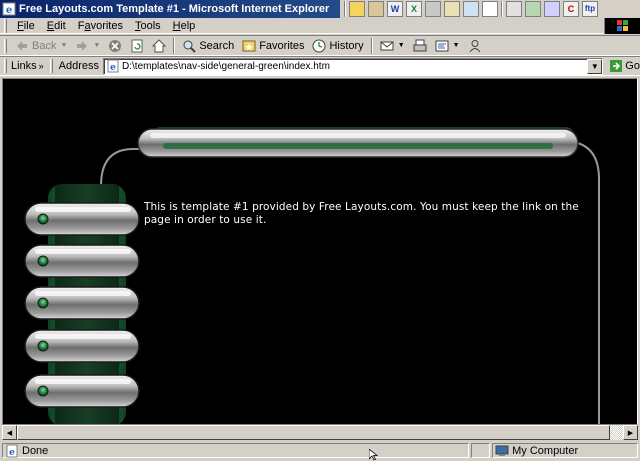 This screenshot has height=461, width=640. I want to click on folder-icon, so click(357, 9).